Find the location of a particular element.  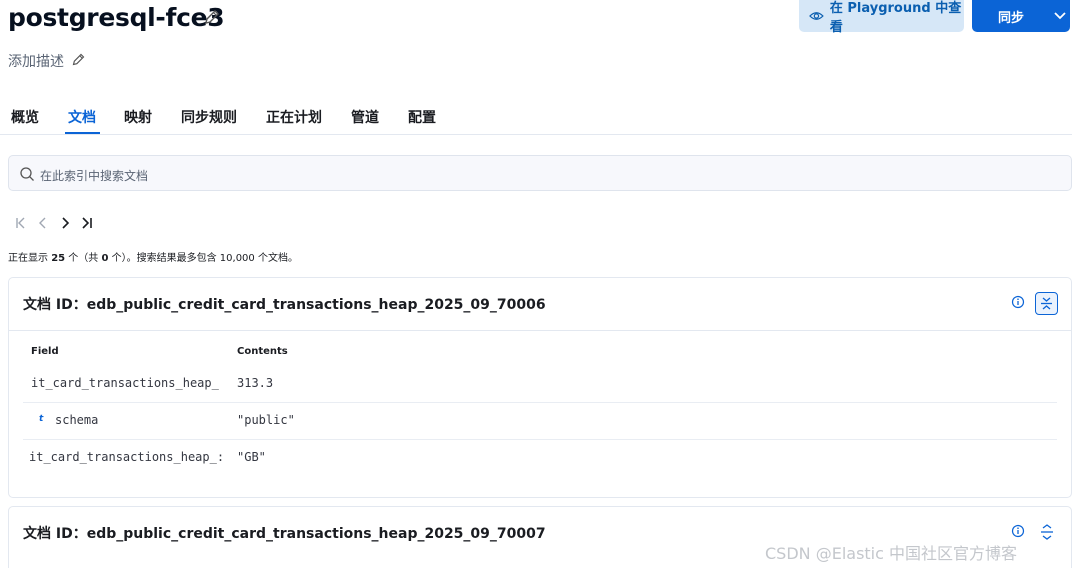

previous-page-icon is located at coordinates (43, 223).